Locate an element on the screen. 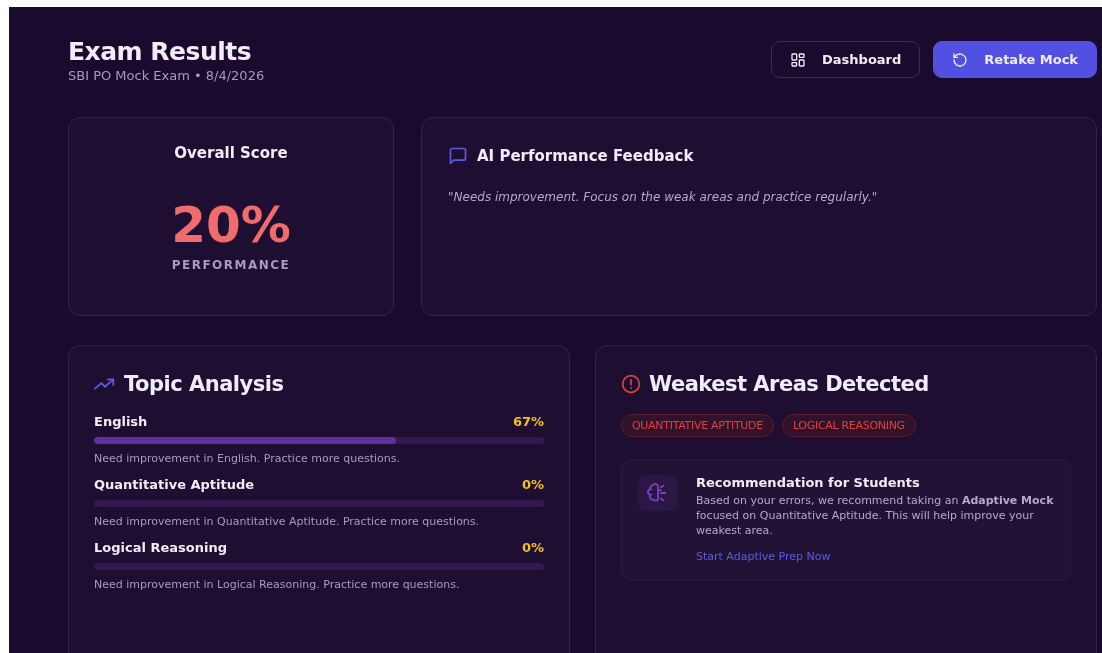 The image size is (1102, 653). feedback-title: AI Performance Feedback is located at coordinates (585, 156).